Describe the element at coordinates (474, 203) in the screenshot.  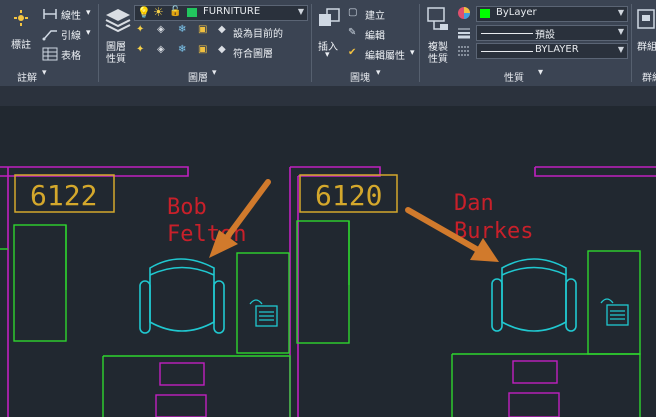
I see `occupant-first-name: Dan` at that location.